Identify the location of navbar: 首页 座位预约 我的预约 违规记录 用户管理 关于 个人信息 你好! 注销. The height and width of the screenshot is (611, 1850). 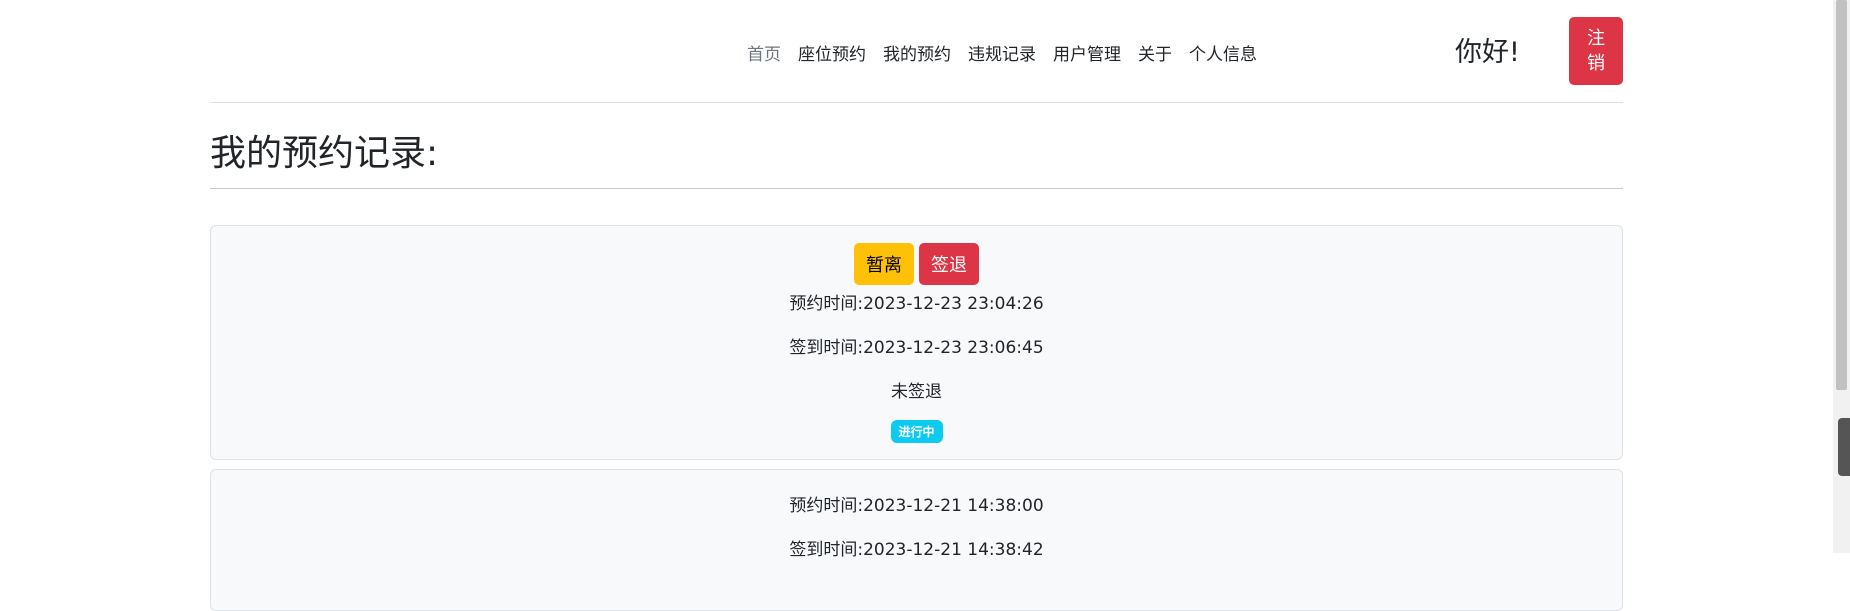
(916, 51).